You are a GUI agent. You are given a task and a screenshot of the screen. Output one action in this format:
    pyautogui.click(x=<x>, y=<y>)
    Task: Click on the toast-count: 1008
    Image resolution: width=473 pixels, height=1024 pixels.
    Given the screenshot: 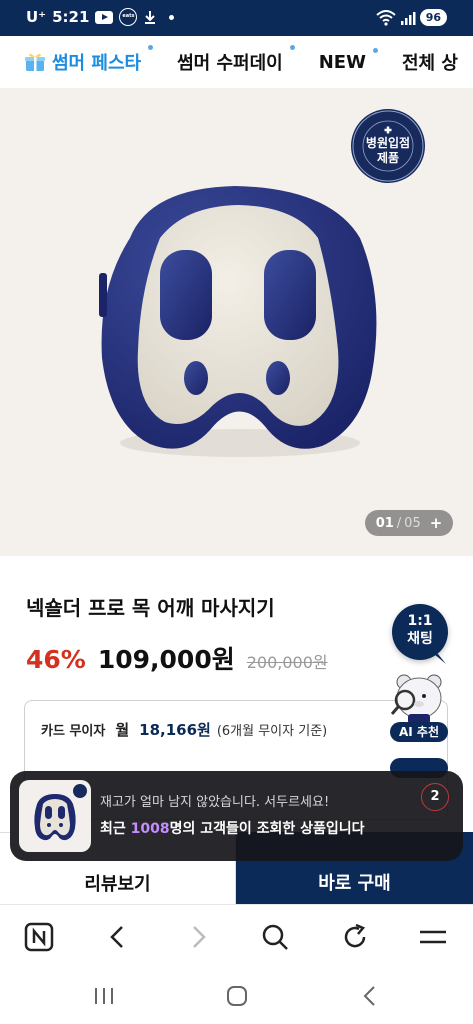 What is the action you would take?
    pyautogui.click(x=150, y=829)
    